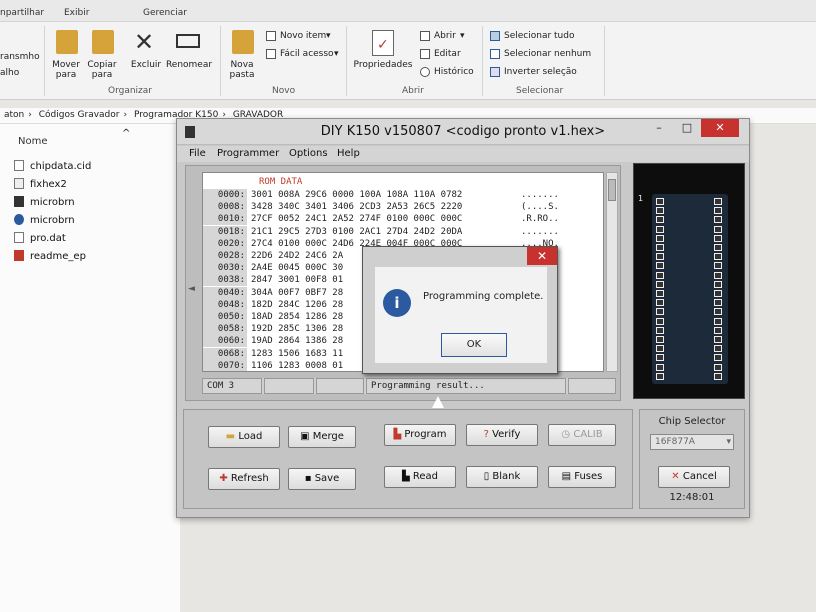  I want to click on fuses-button: ▤ Fuses, so click(582, 477).